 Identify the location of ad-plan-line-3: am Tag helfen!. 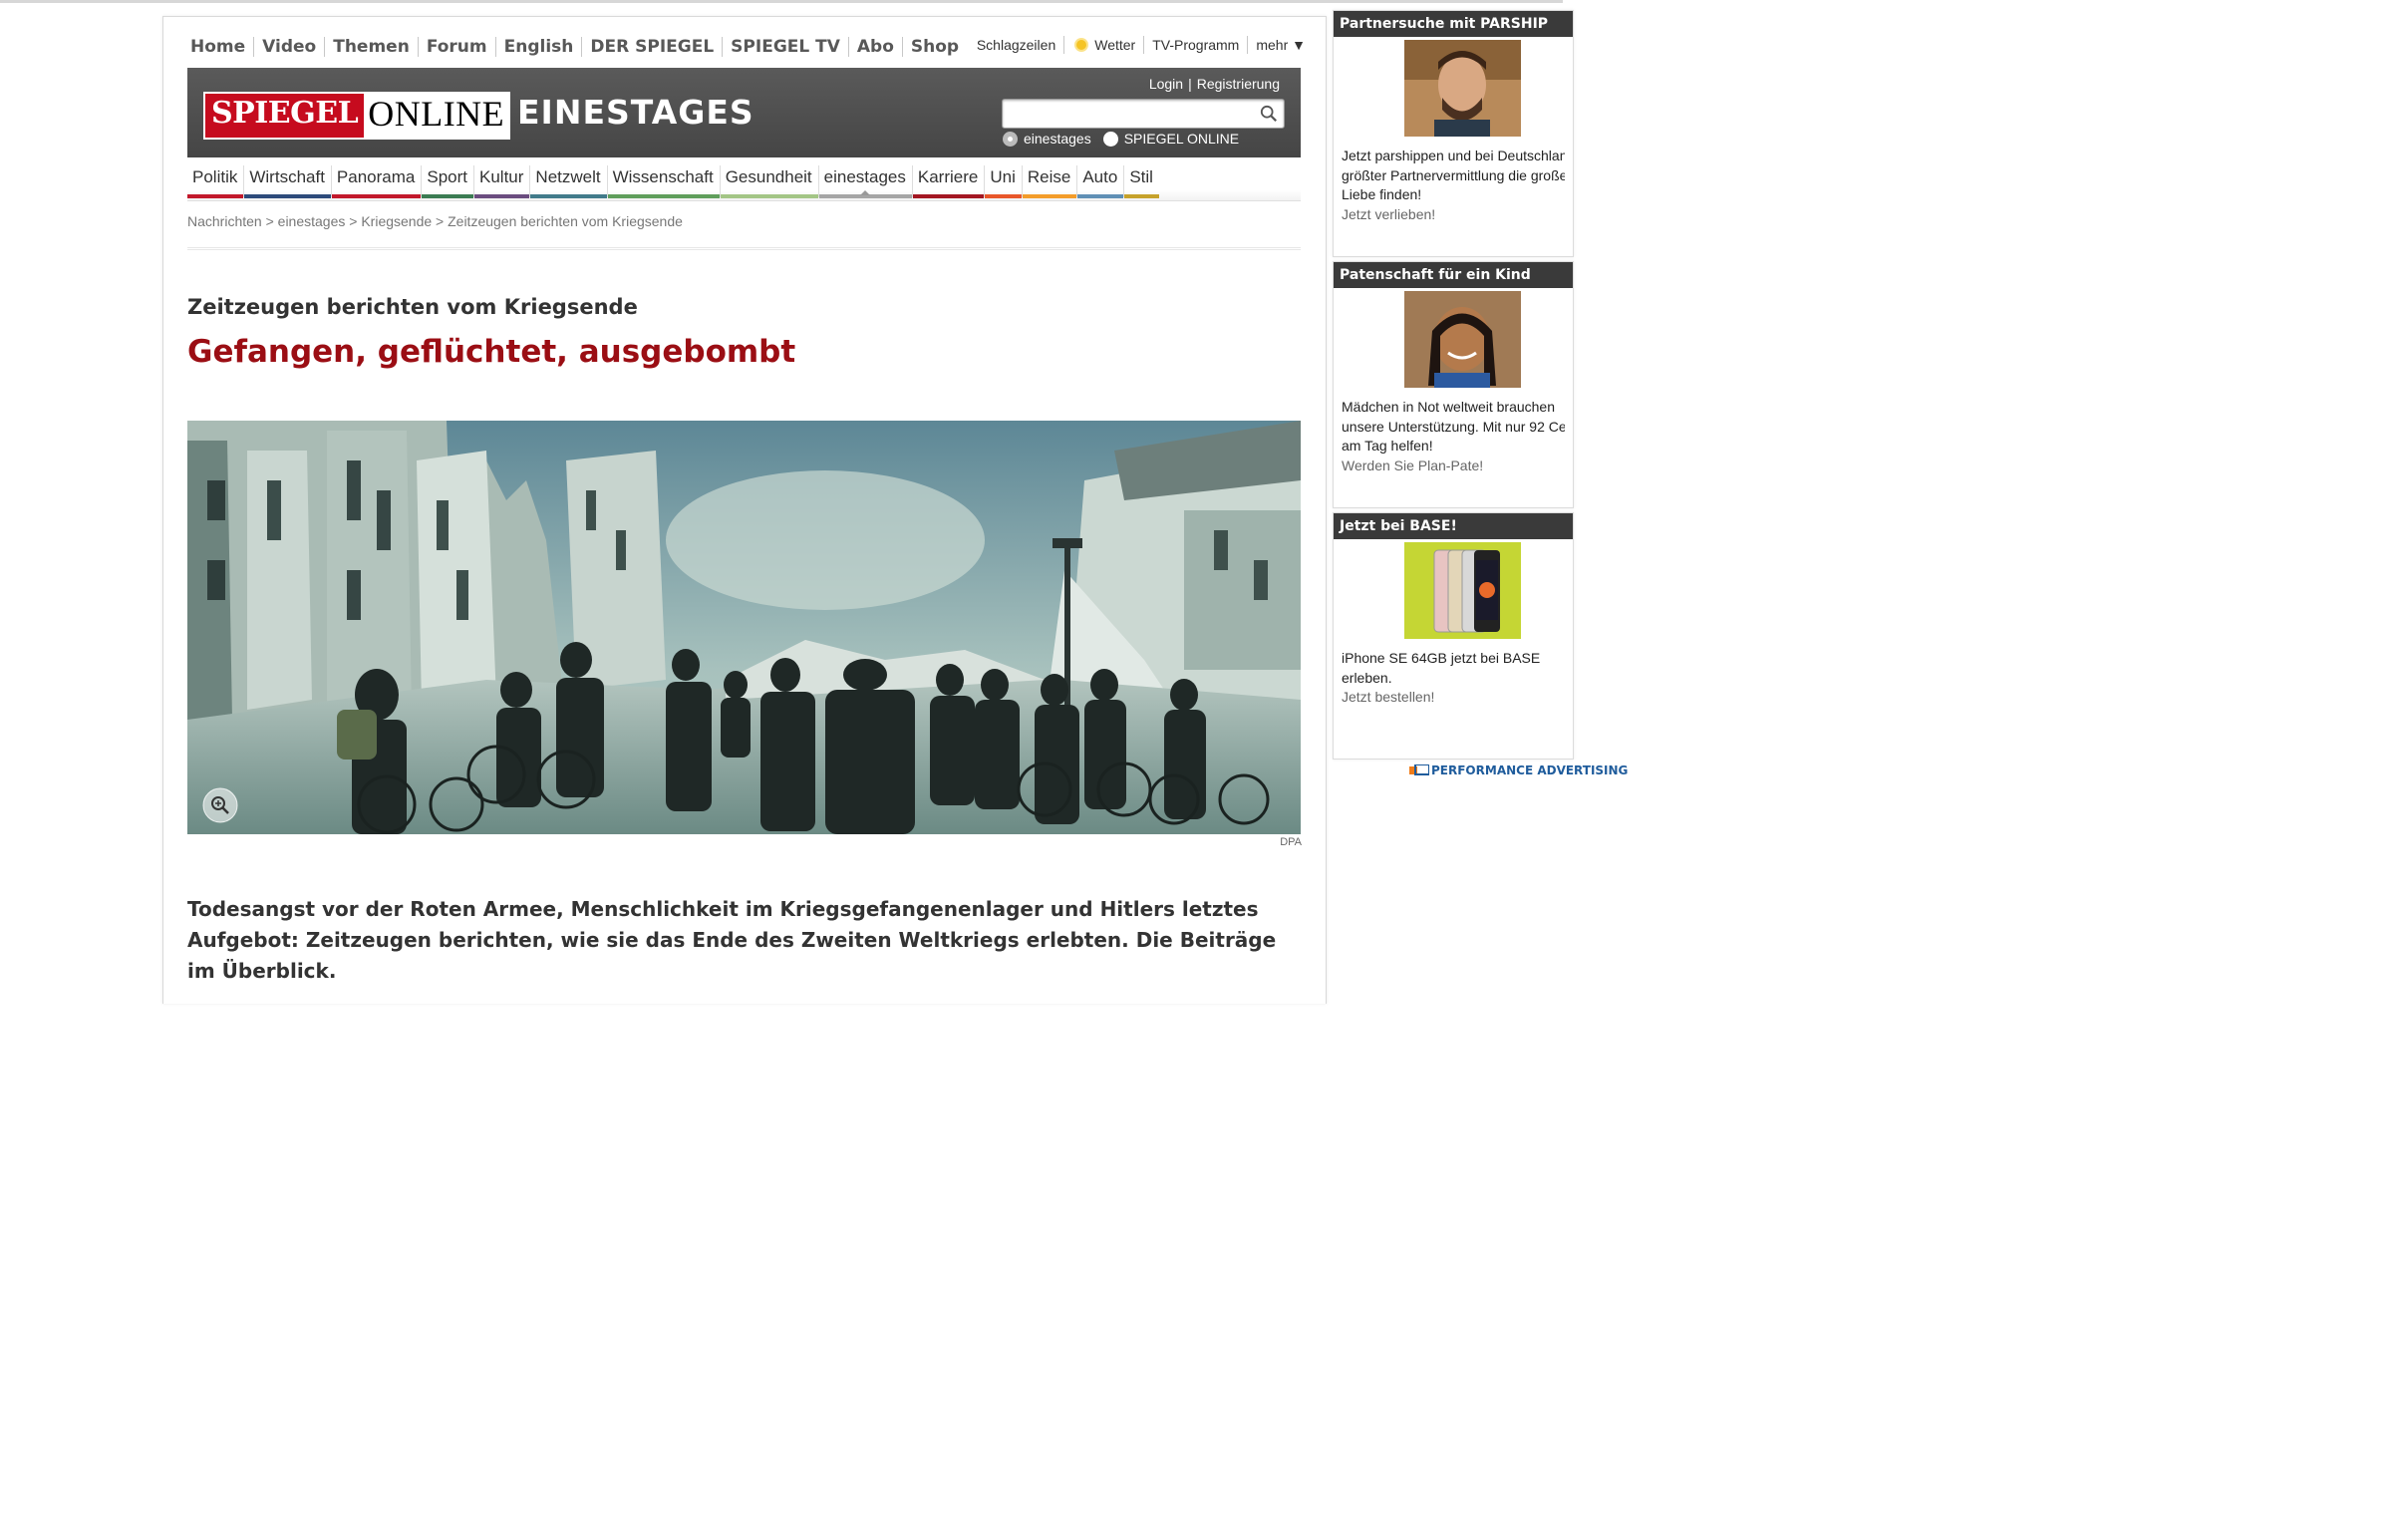
(1387, 446).